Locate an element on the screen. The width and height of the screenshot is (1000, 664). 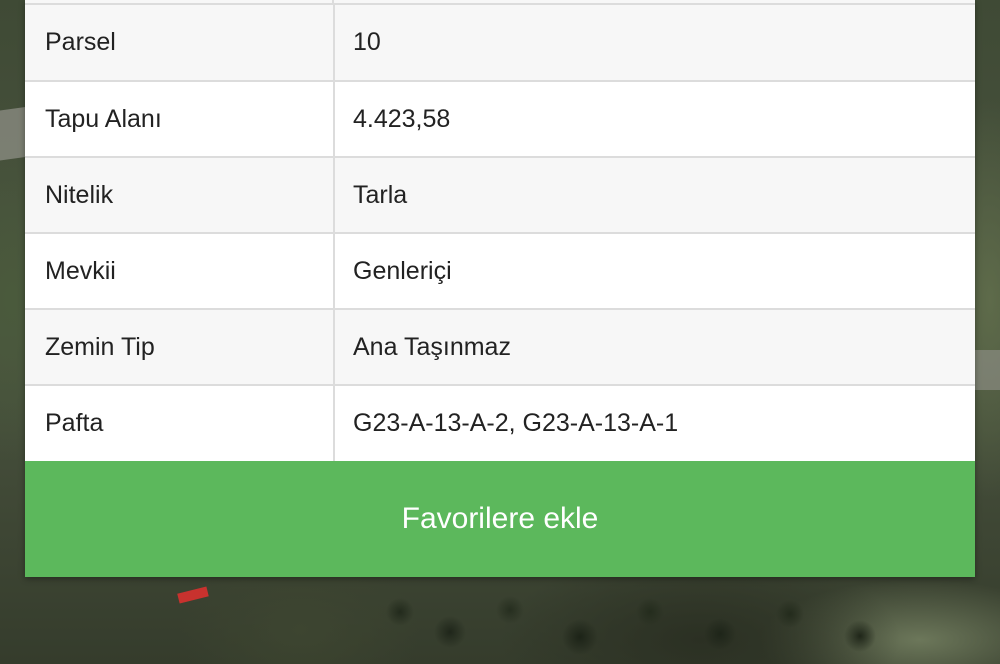
table-row-parsel: Parsel 10 is located at coordinates (500, 43).